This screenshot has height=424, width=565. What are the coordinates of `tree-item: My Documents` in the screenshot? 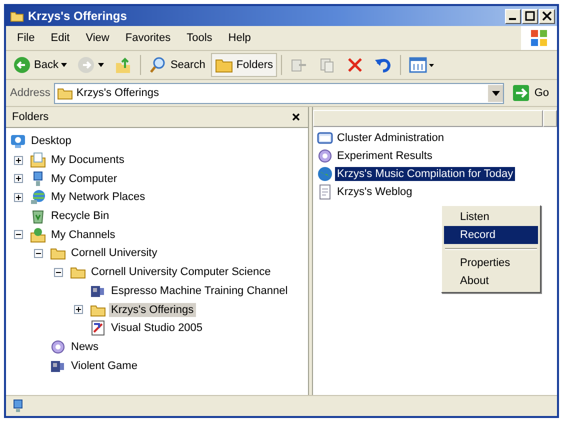 It's located at (87, 160).